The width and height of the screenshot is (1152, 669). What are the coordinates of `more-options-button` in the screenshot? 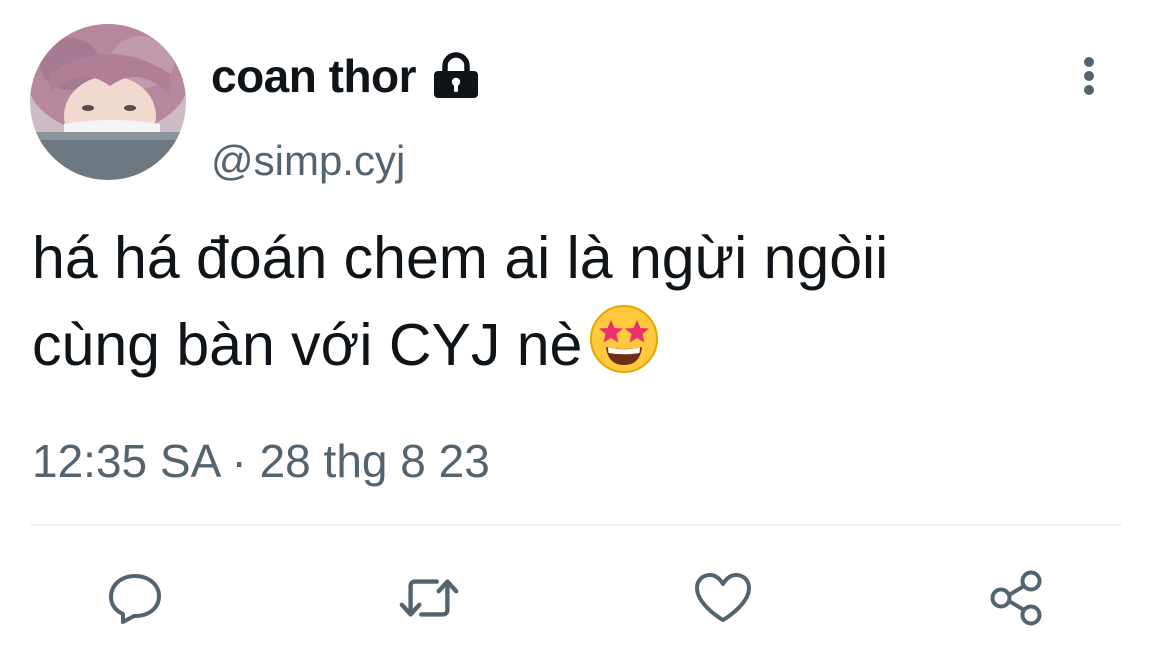 It's located at (1089, 76).